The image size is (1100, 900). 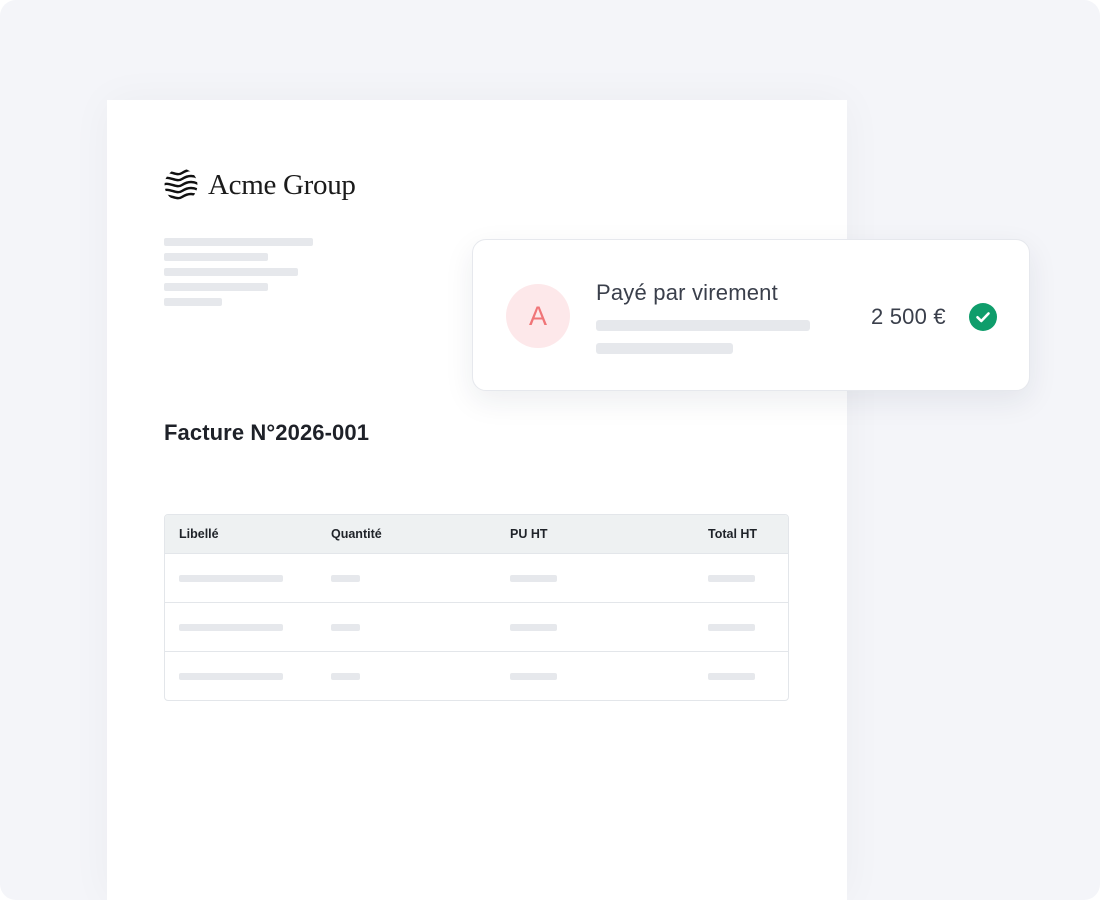 I want to click on invoice-title: Facture N°2026-001, so click(x=267, y=432).